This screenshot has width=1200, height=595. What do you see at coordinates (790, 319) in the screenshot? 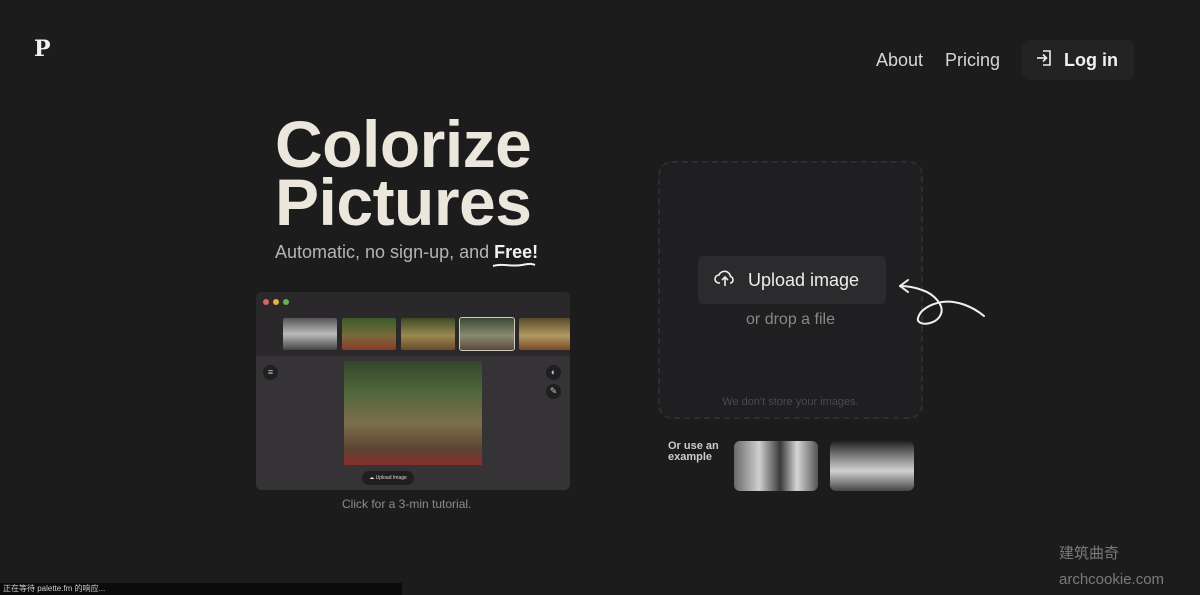
I see `drop-file-text: or drop a file` at bounding box center [790, 319].